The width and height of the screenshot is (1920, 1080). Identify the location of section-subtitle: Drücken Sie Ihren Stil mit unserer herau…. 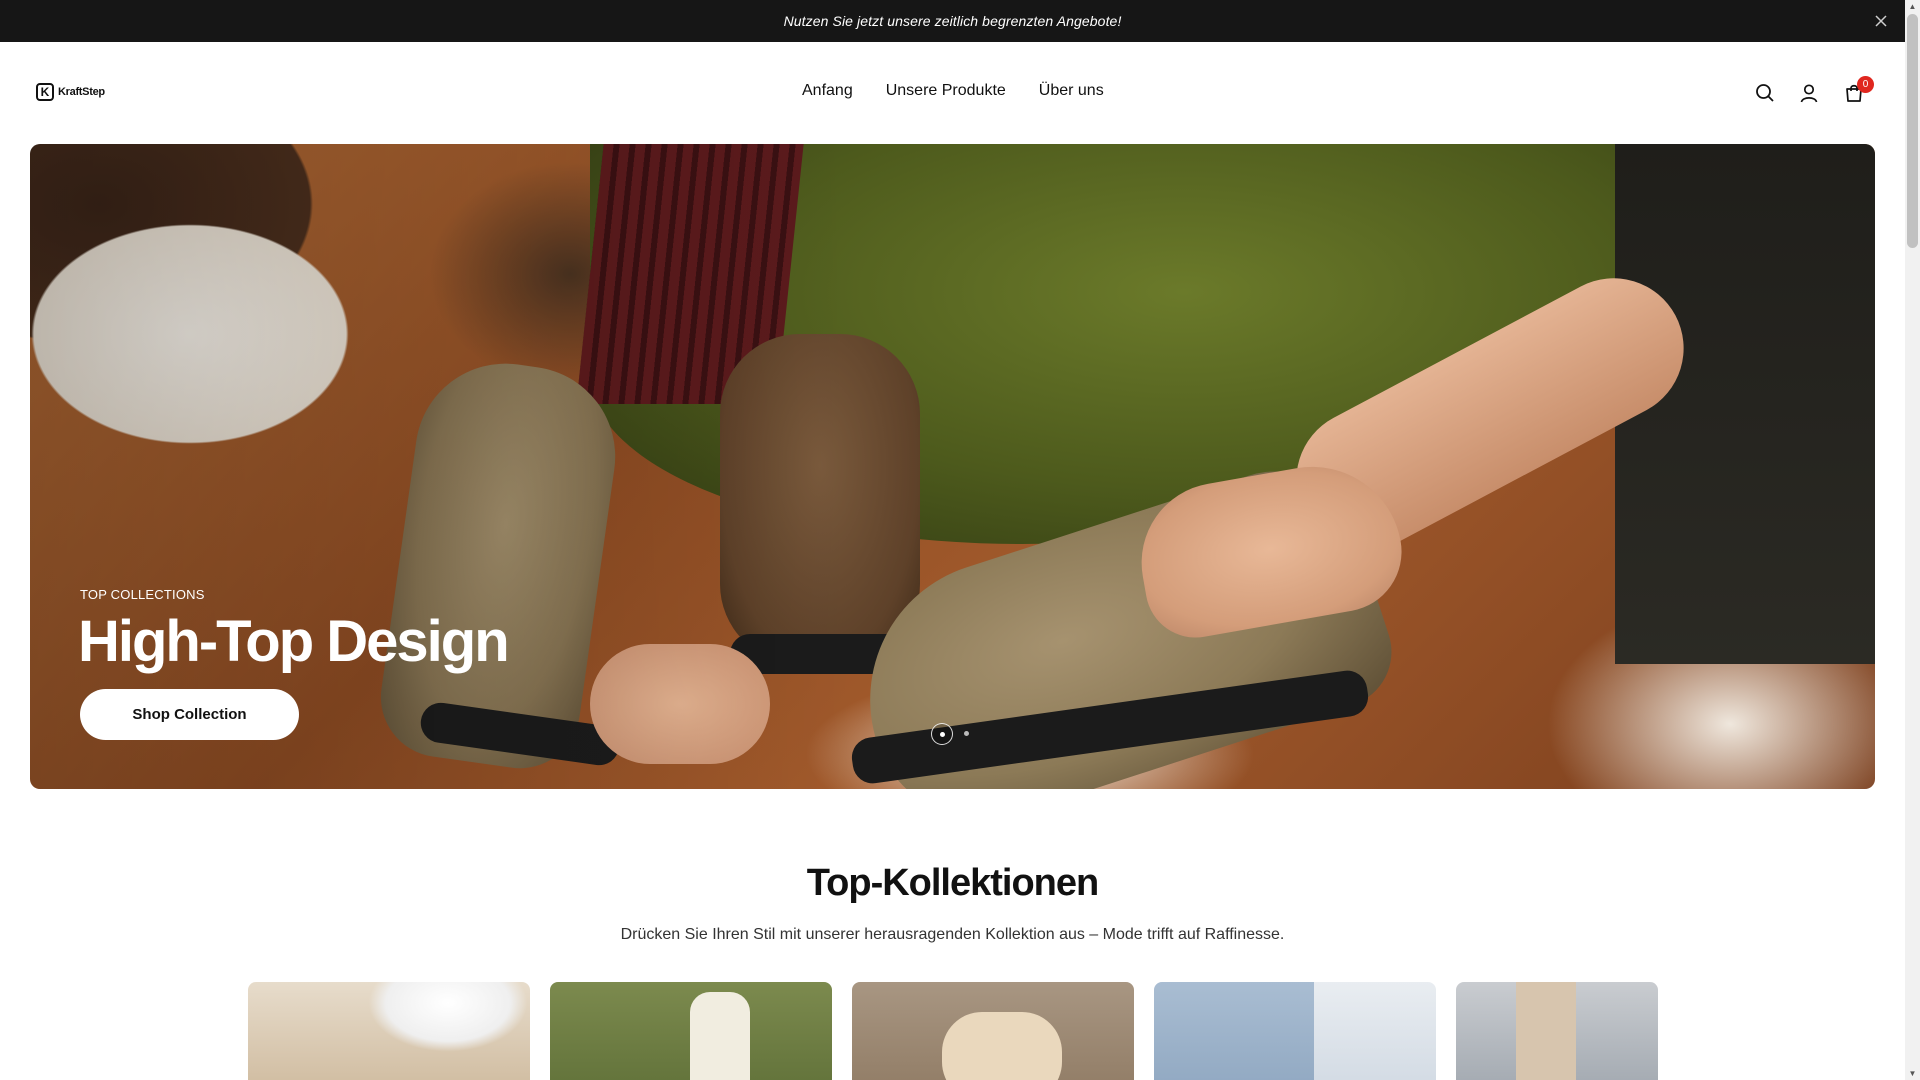
(952, 934).